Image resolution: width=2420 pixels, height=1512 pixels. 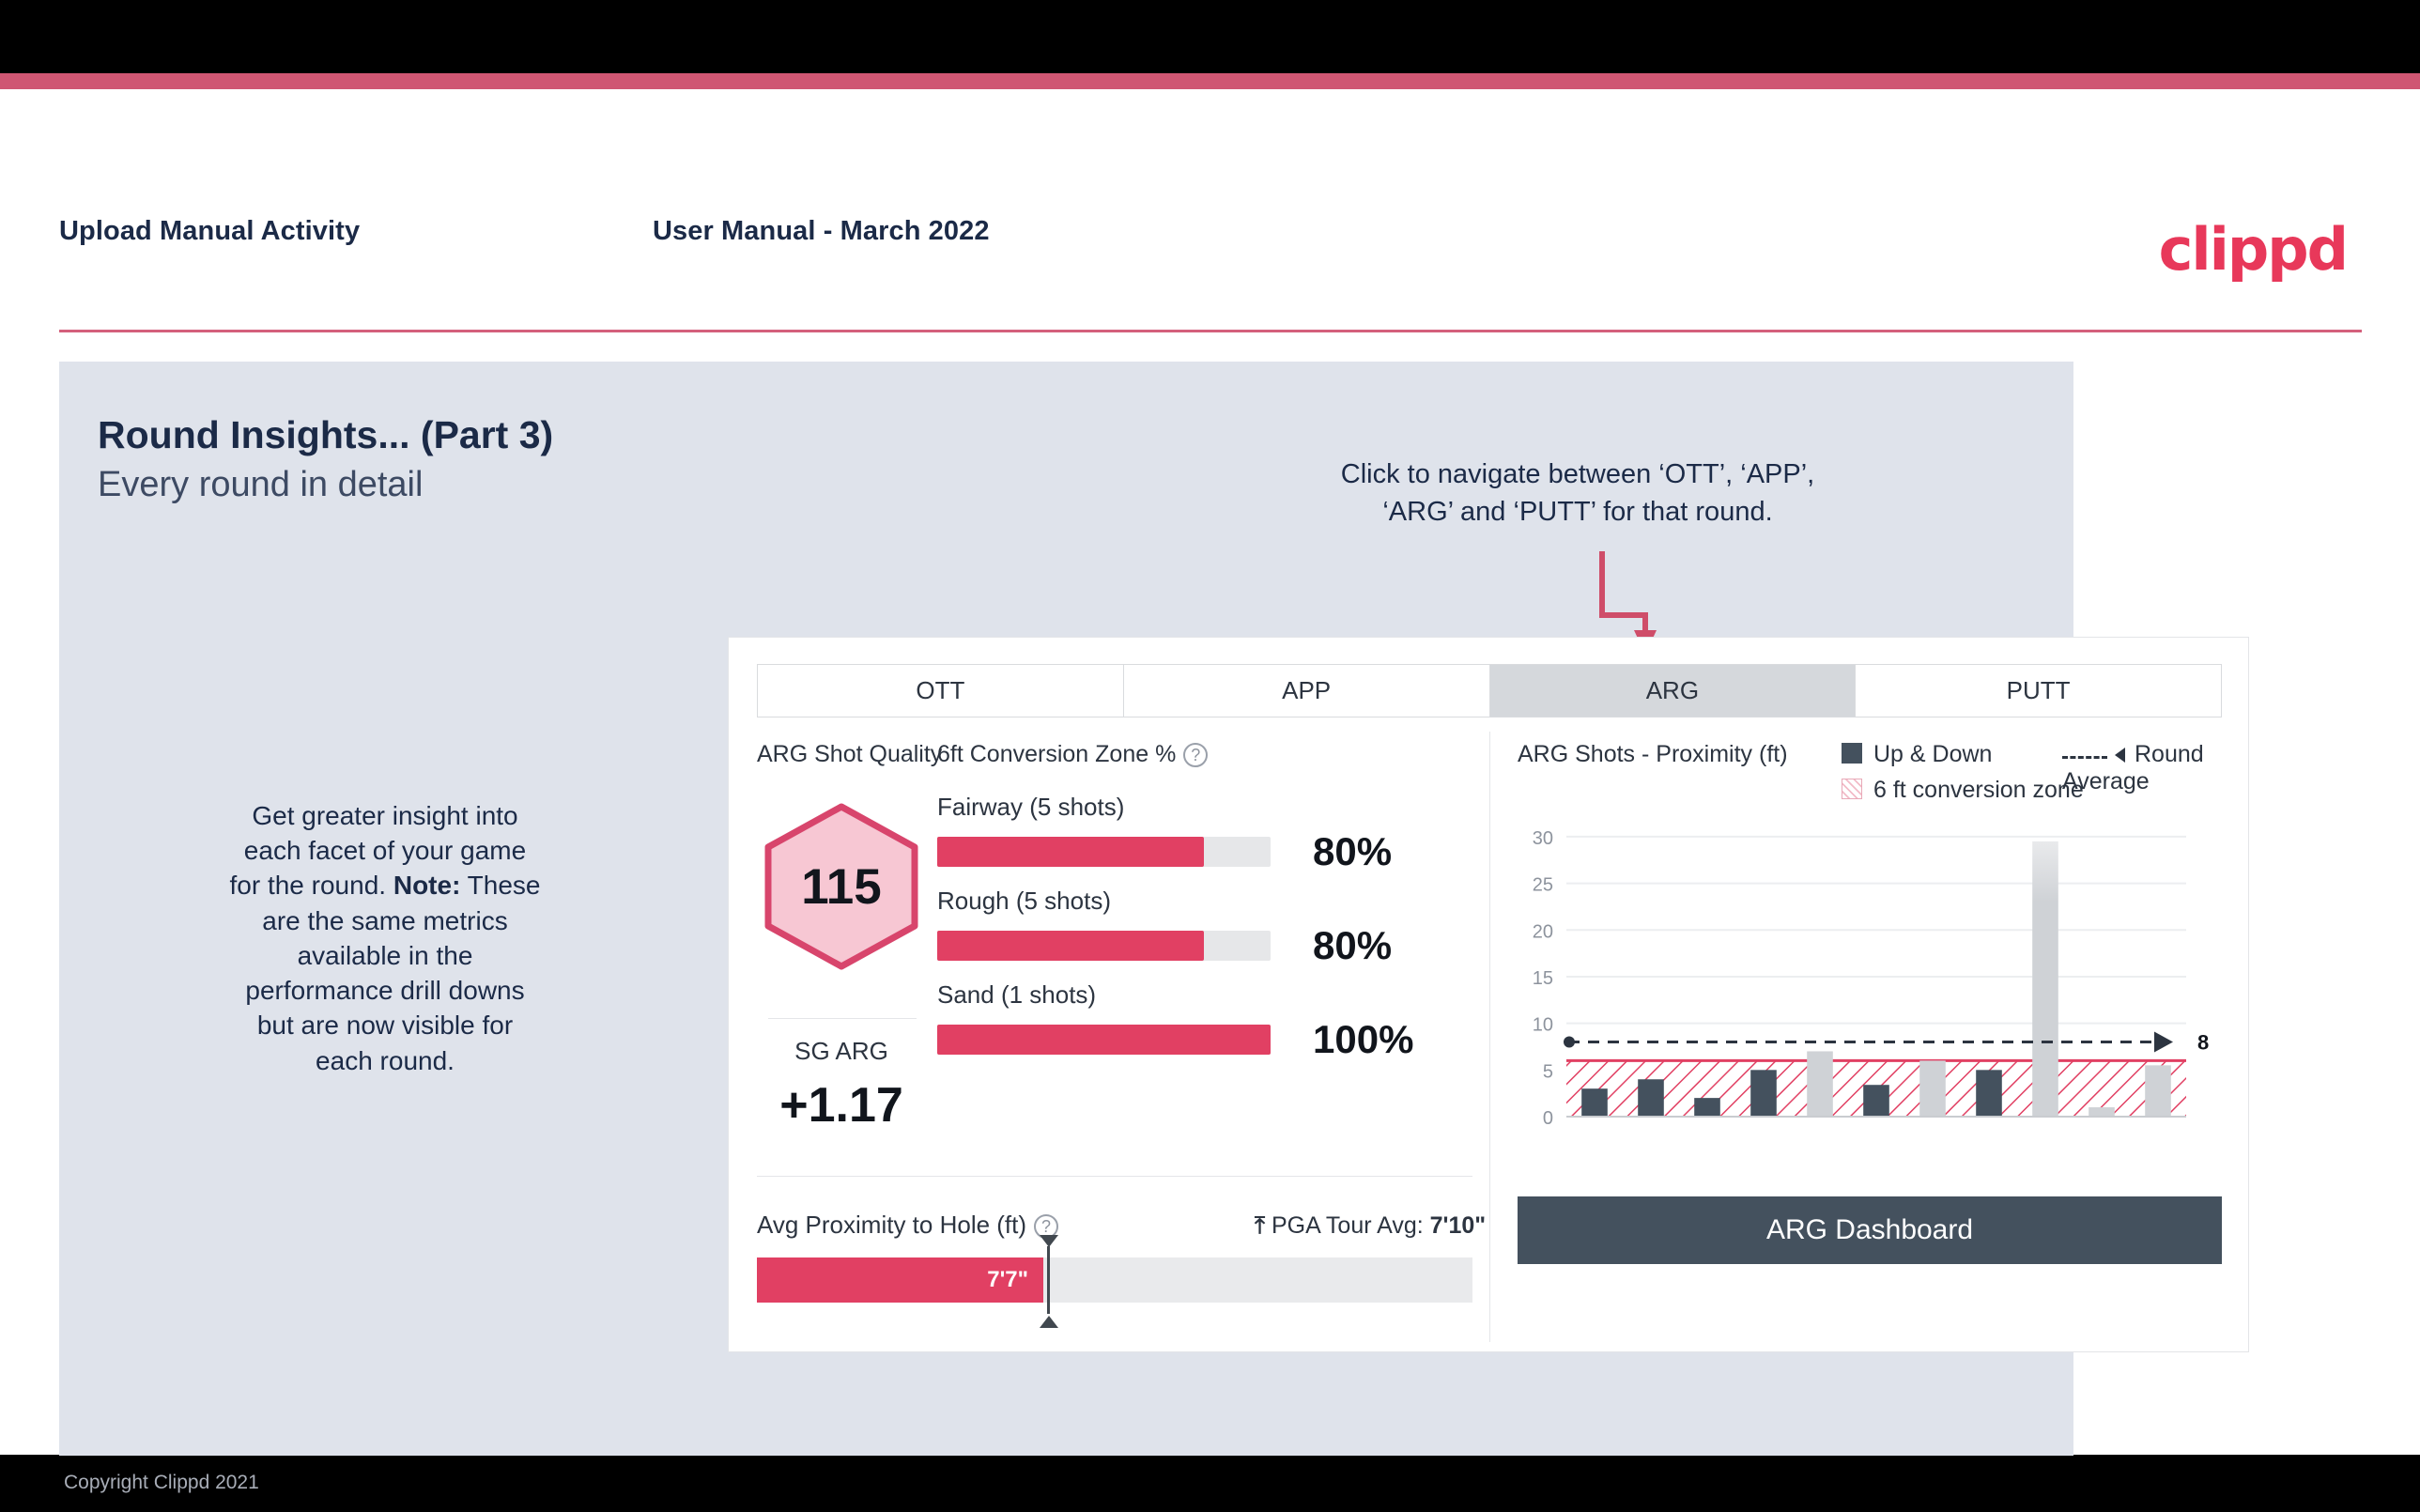 What do you see at coordinates (1210, 331) in the screenshot?
I see `header-divider` at bounding box center [1210, 331].